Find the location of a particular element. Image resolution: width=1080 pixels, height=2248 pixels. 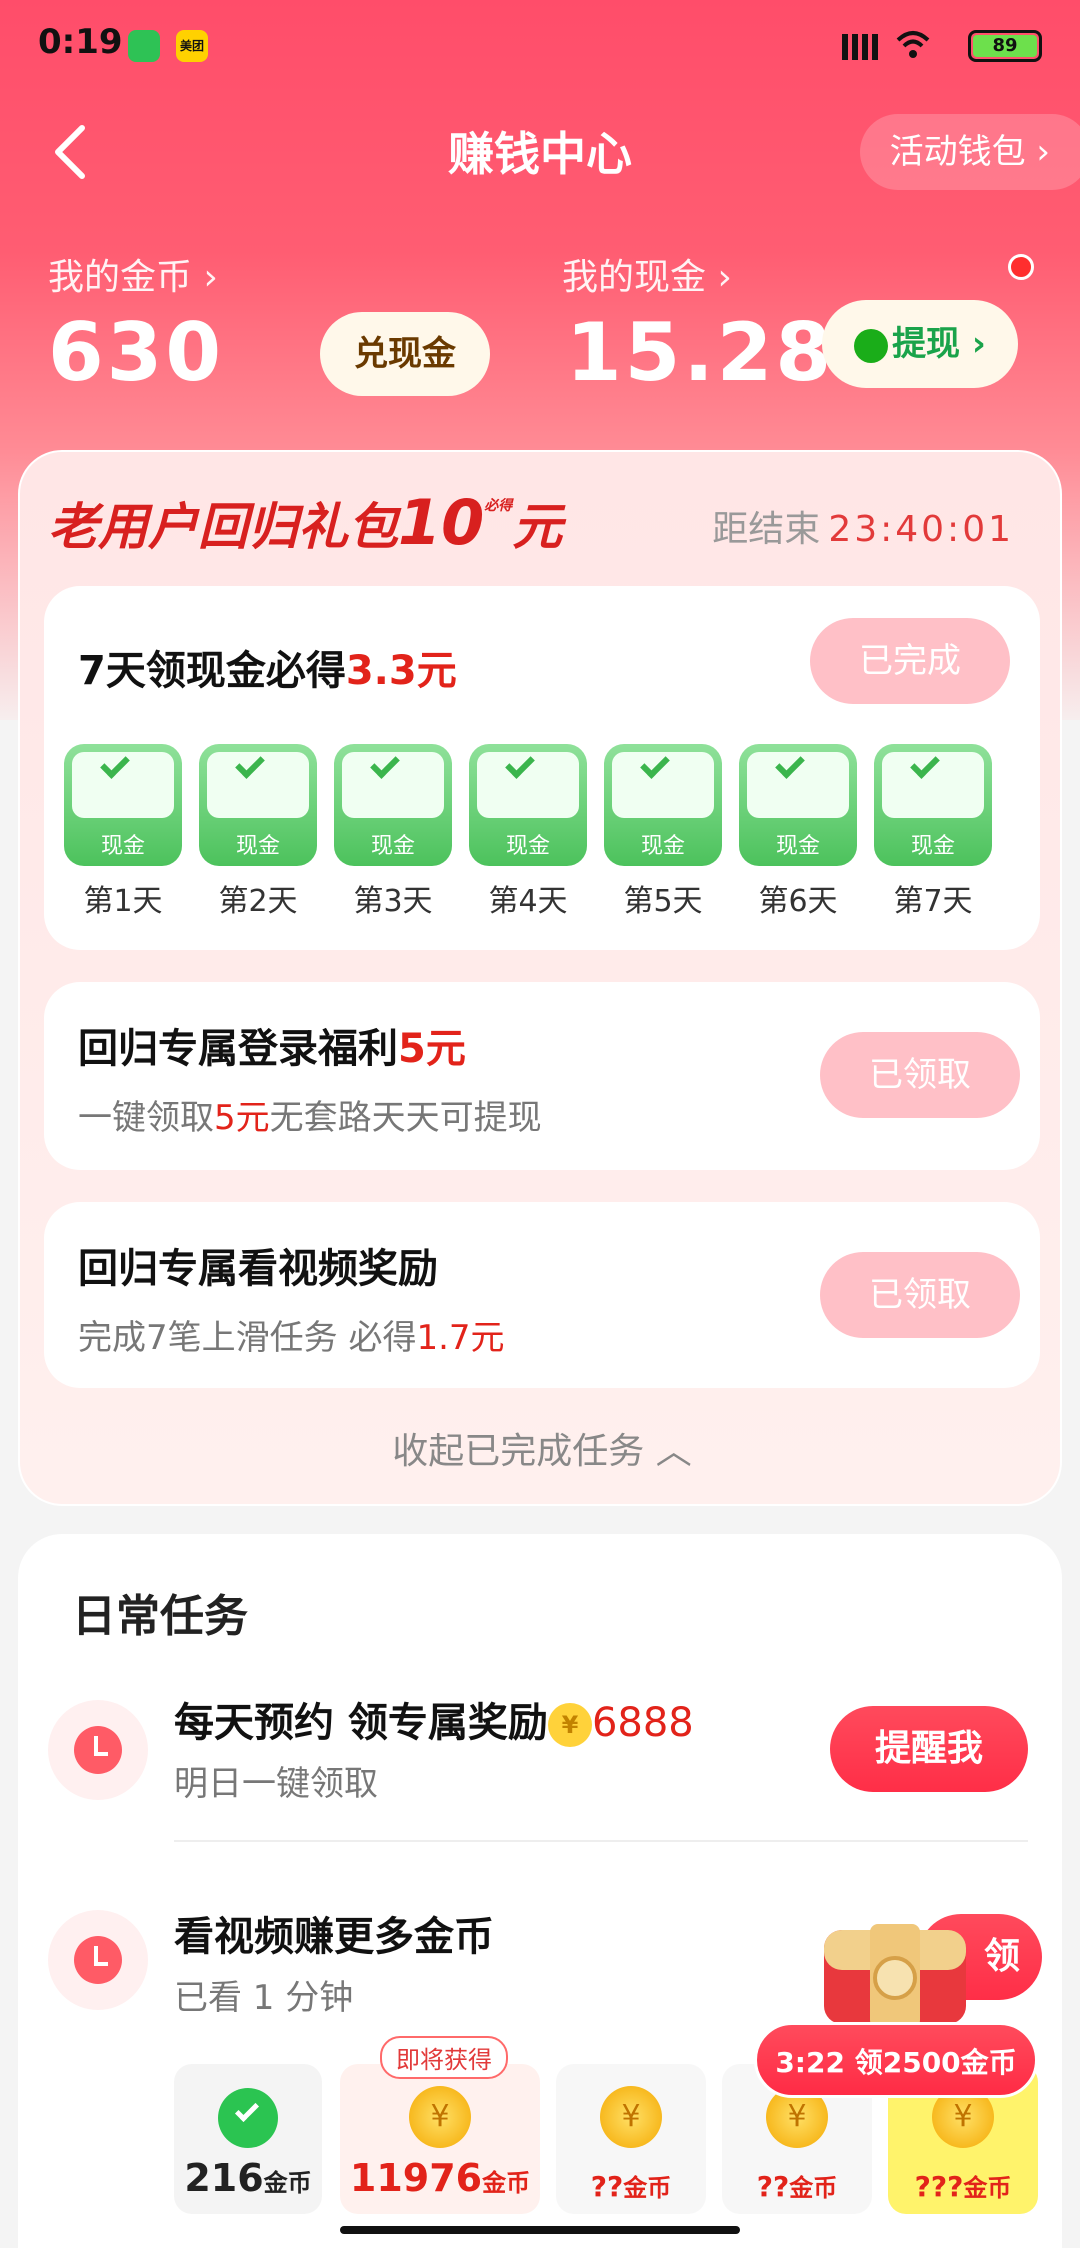

login-reward-title: 回归专属登录福利5元 is located at coordinates (272, 1045).